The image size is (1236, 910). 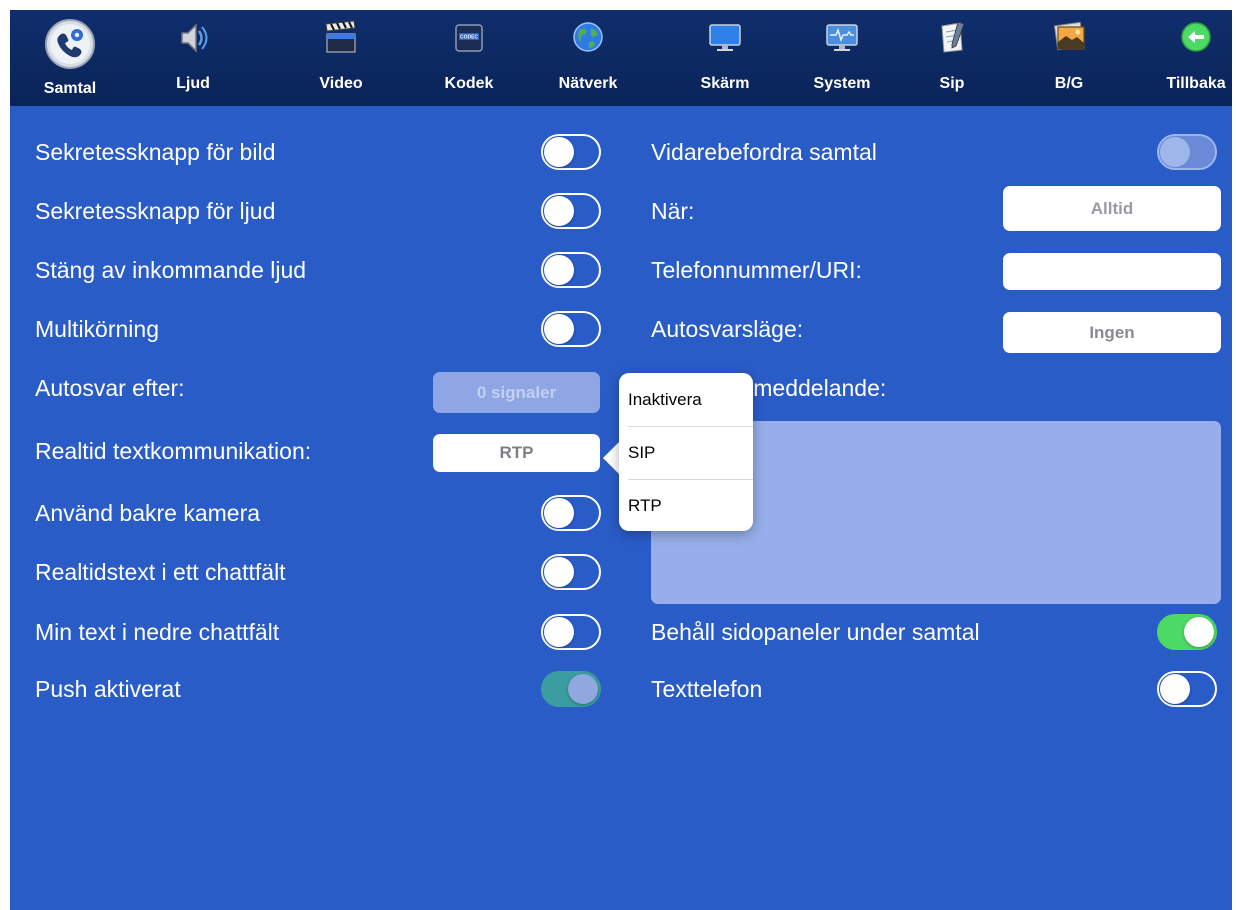 I want to click on system-monitor-icon, so click(x=842, y=39).